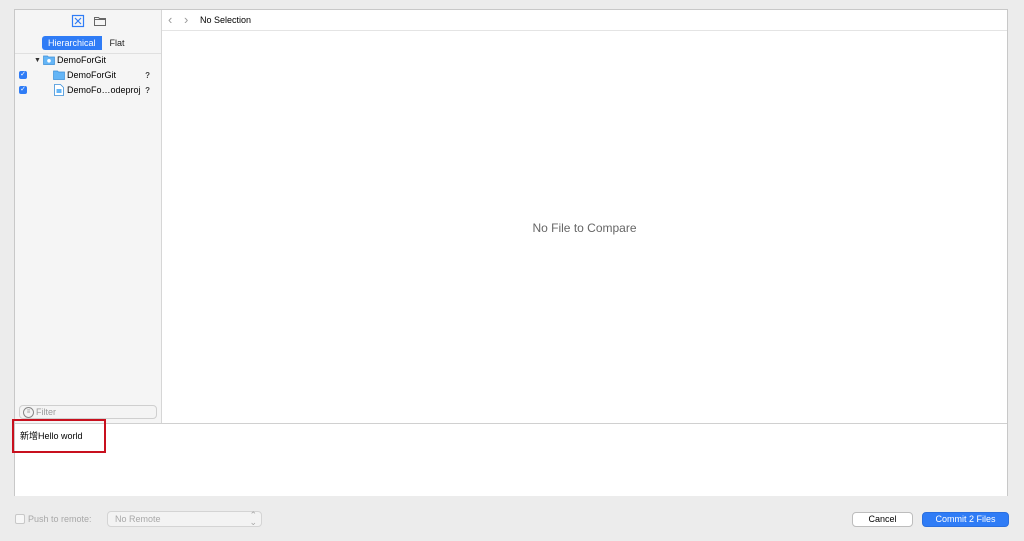 The width and height of the screenshot is (1024, 541). What do you see at coordinates (78, 21) in the screenshot?
I see `source-control-navigator-icon` at bounding box center [78, 21].